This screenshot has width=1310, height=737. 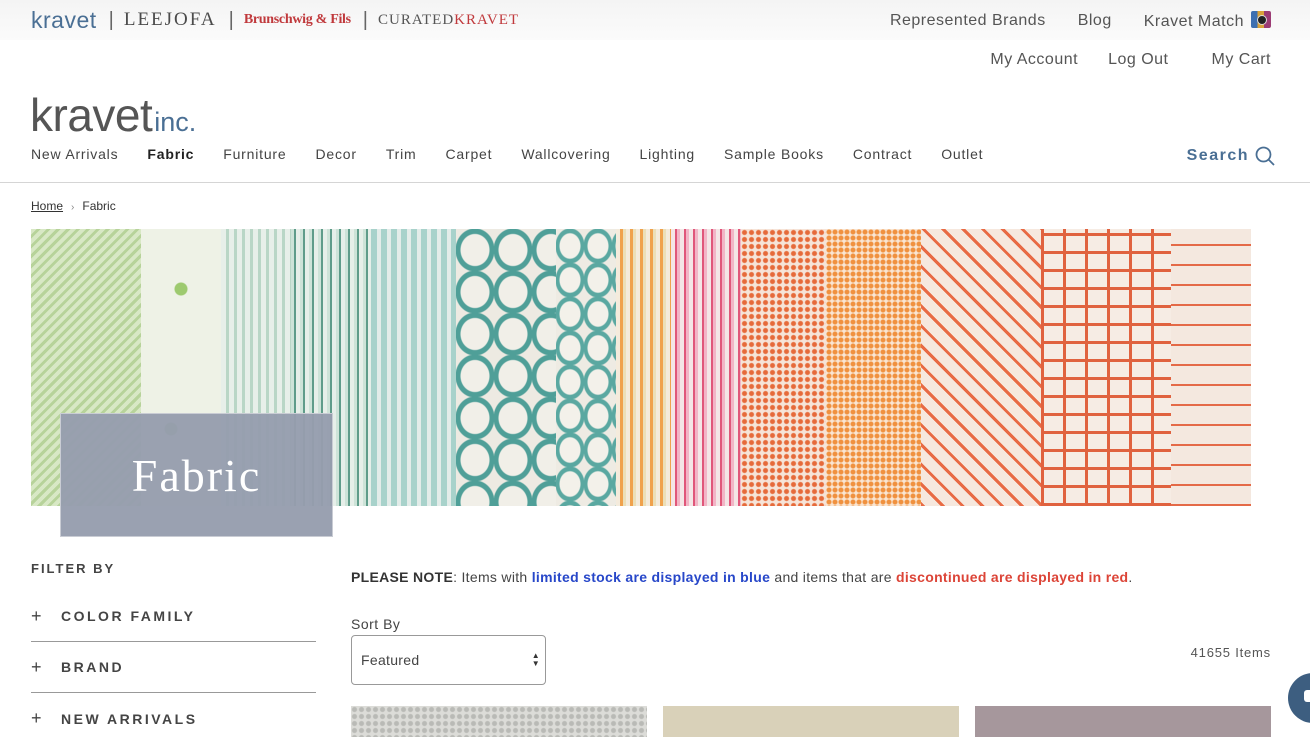 What do you see at coordinates (1138, 60) in the screenshot?
I see `log-out-link: Log Out` at bounding box center [1138, 60].